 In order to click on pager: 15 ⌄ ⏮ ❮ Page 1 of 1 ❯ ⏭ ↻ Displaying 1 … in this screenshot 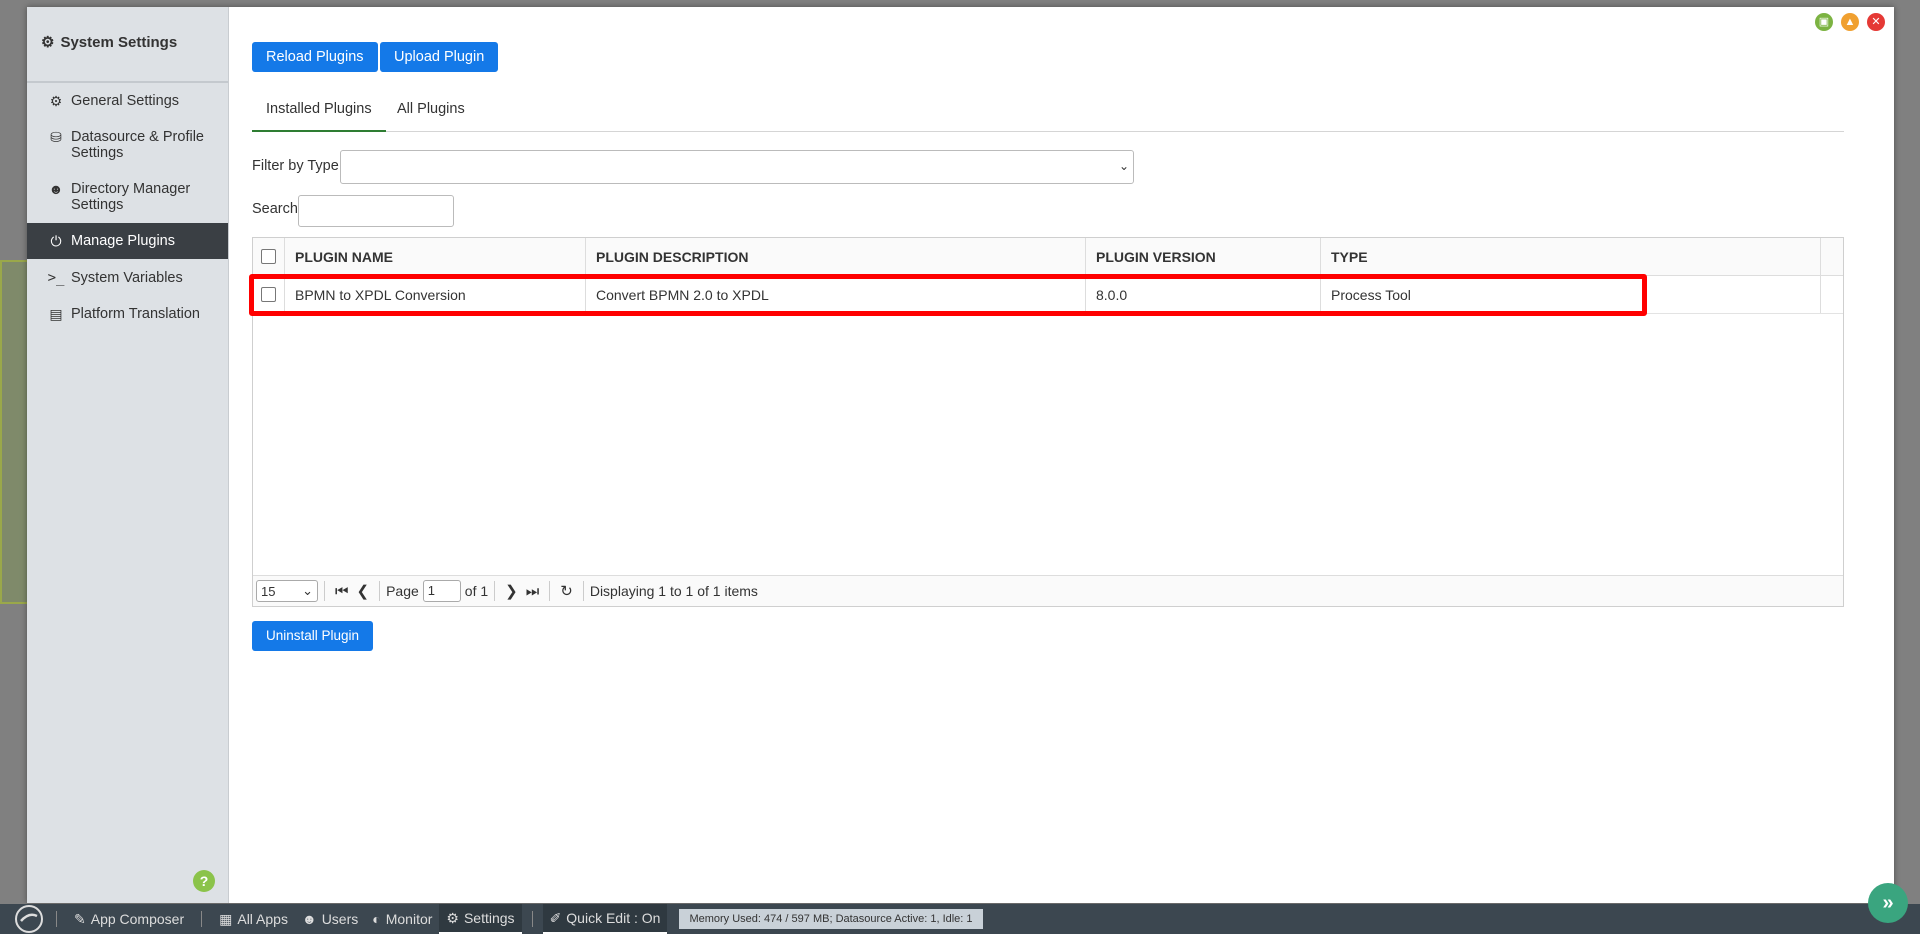, I will do `click(1048, 590)`.